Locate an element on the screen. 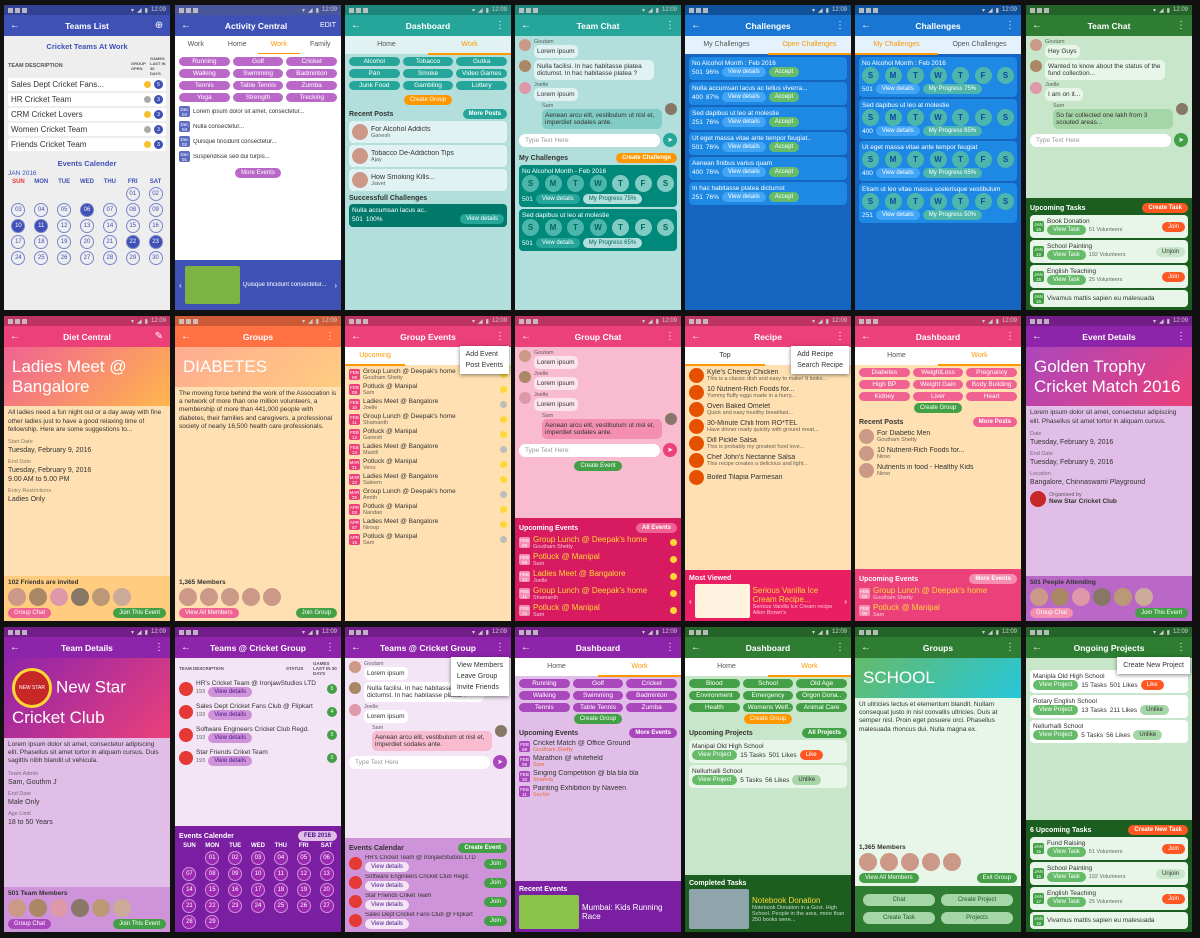 The height and width of the screenshot is (938, 1200). chip-1: WeightLoss is located at coordinates (938, 372).